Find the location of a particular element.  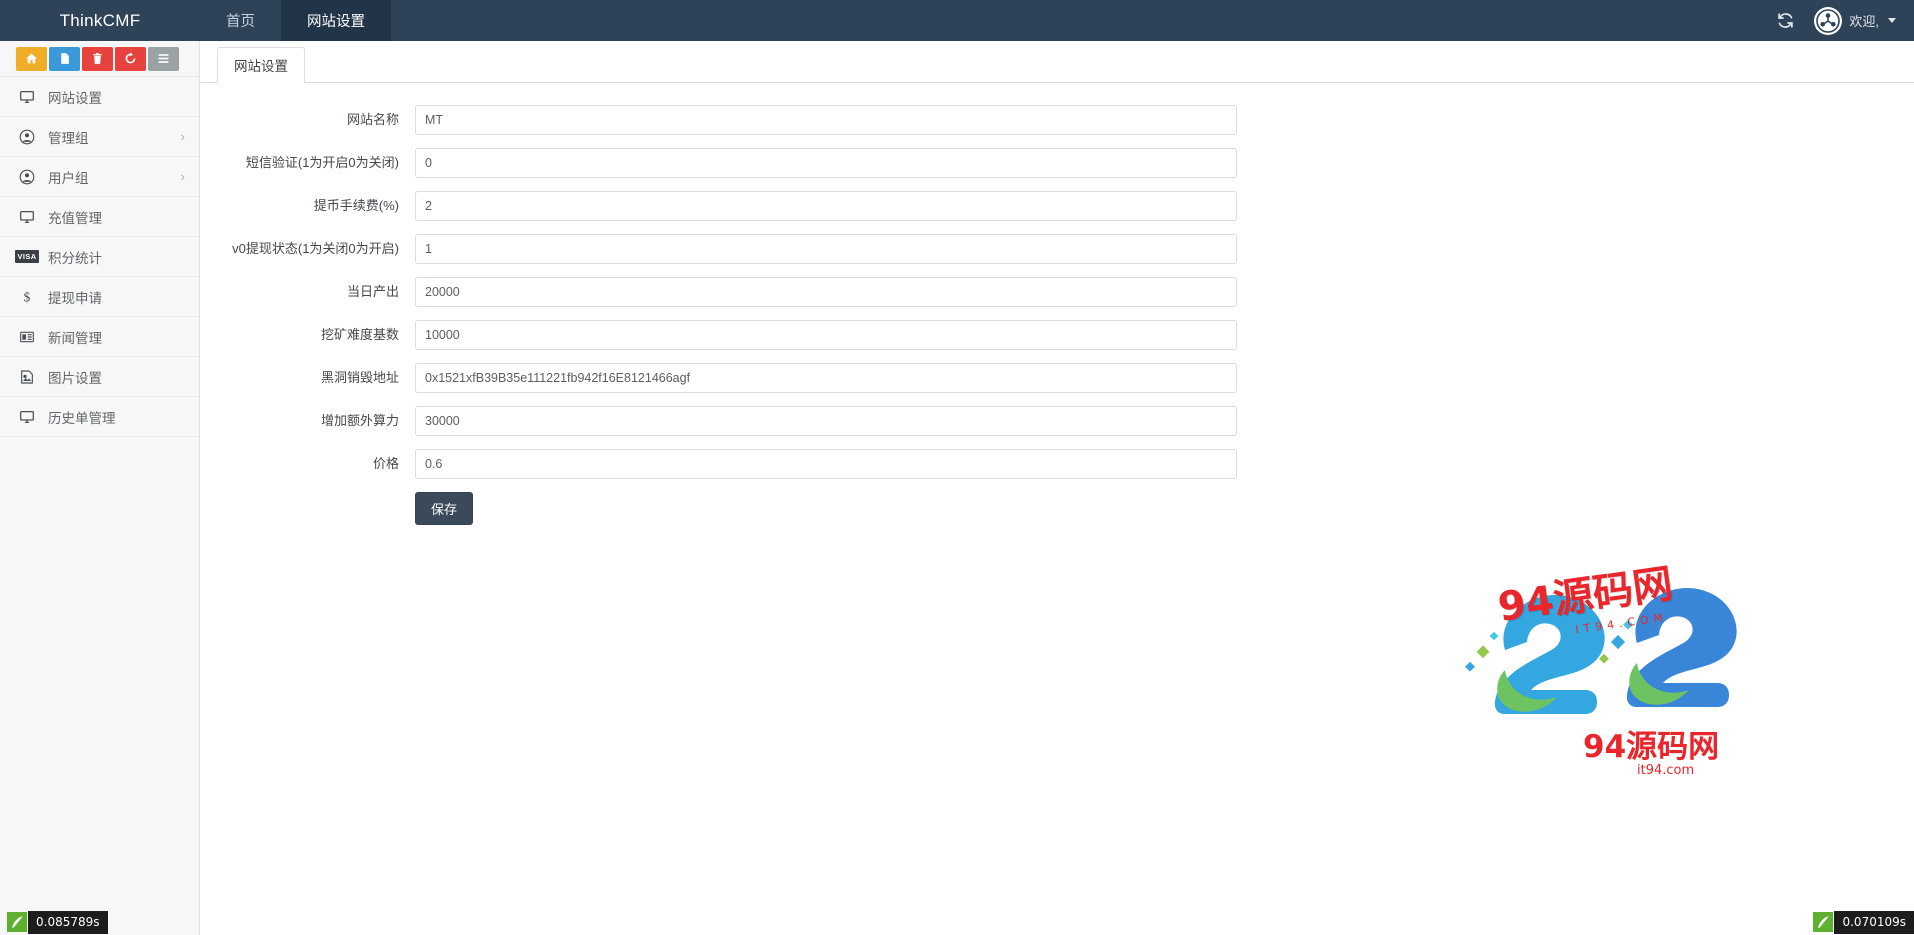

sidebar-item-site-settings: 网站设置 is located at coordinates (99, 97).